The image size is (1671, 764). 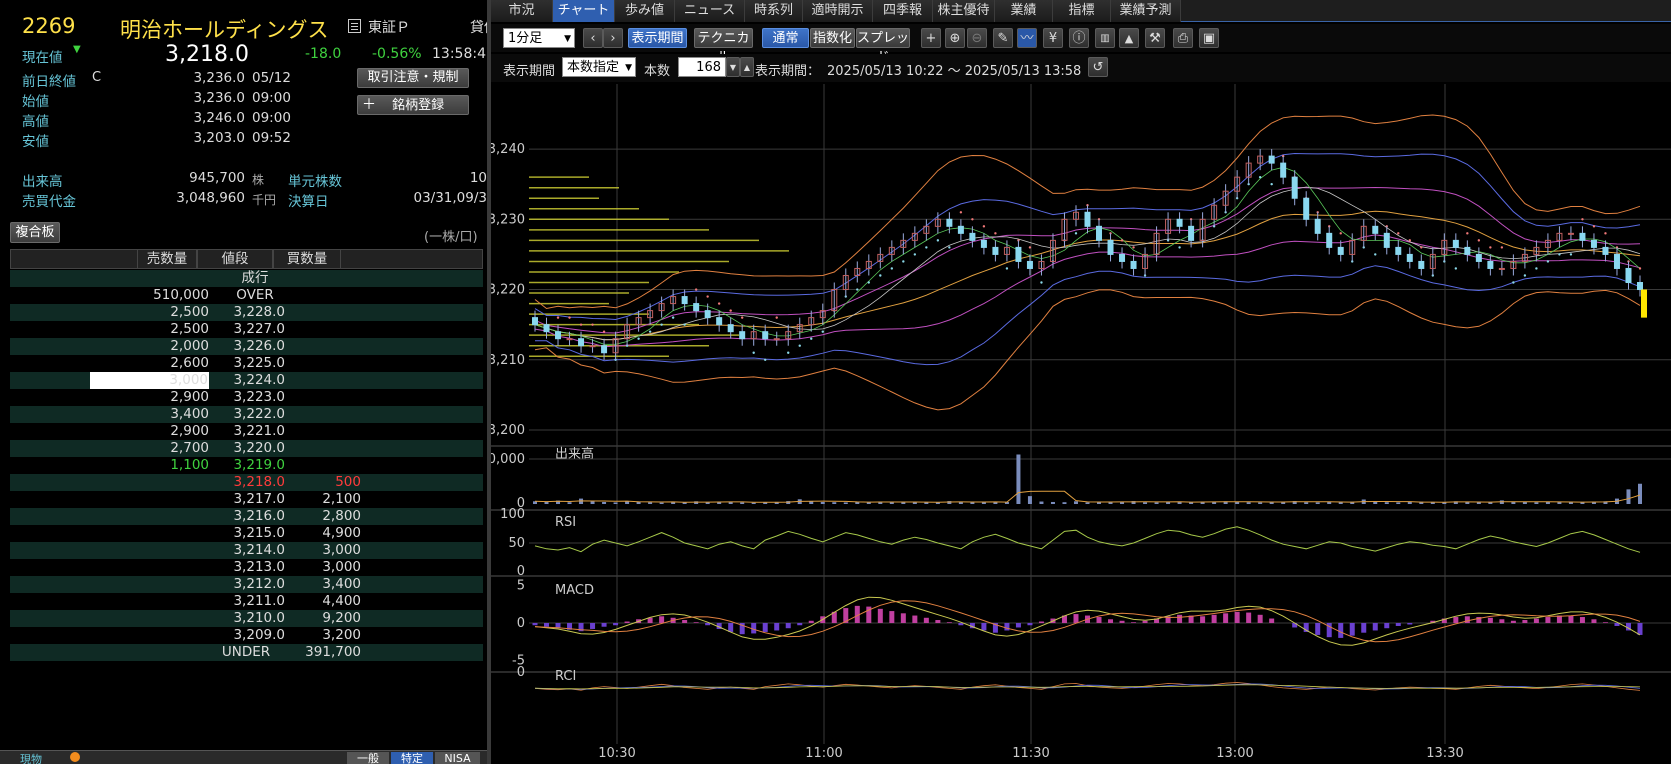 I want to click on tab-2: 歩み値, so click(x=645, y=11).